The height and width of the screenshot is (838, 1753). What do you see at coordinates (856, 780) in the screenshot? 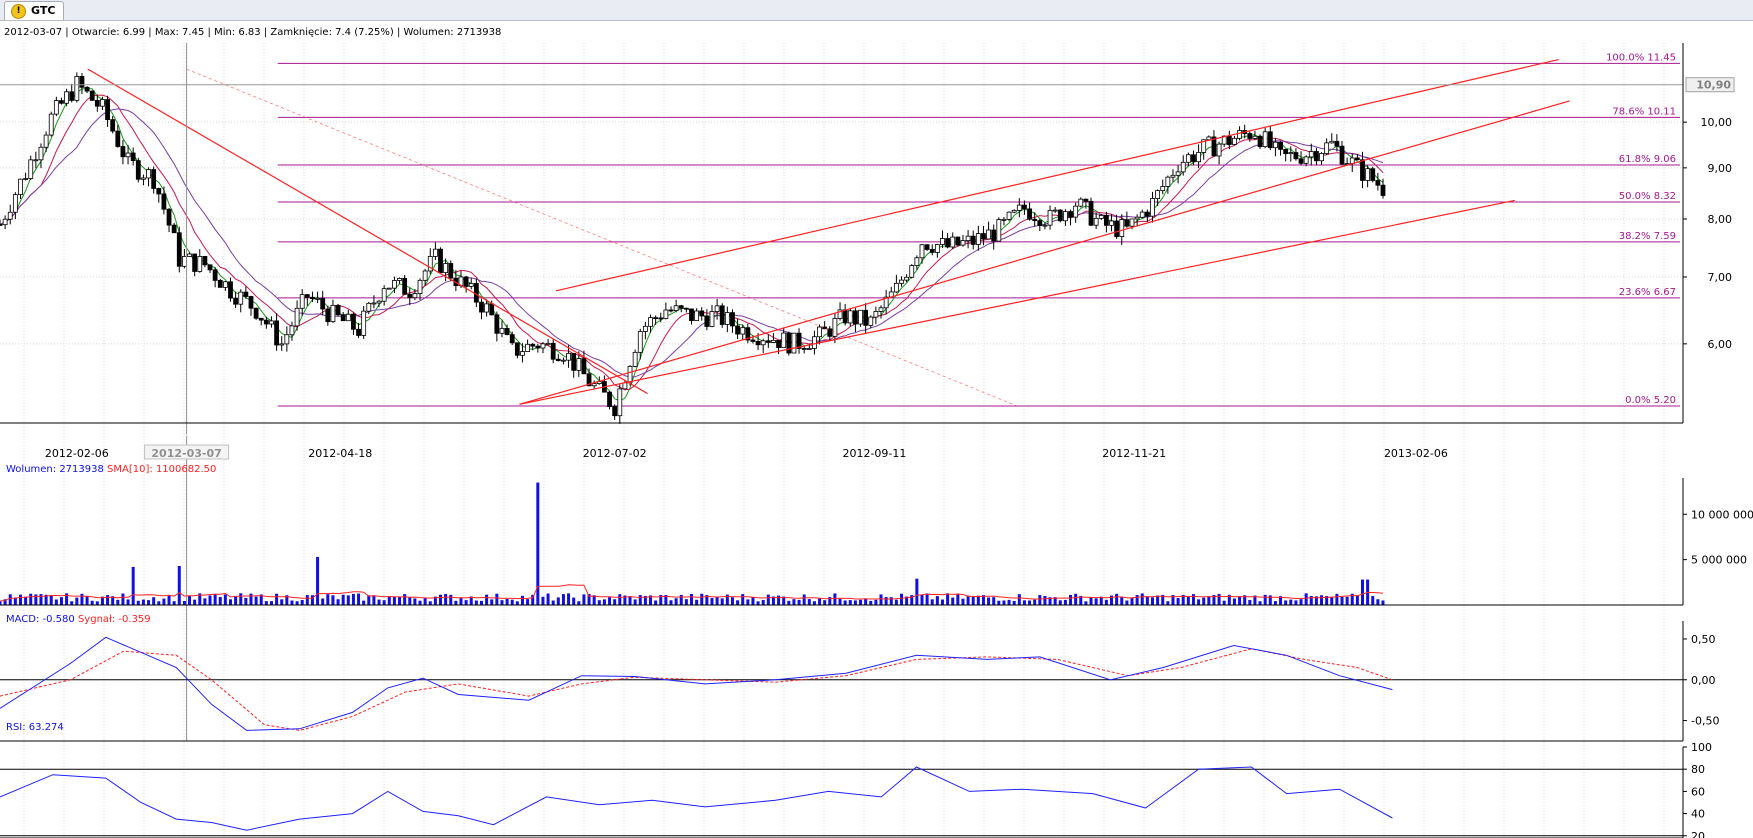
I see `rsi-panel: RSI: 63.274 100 80 60 40 20` at bounding box center [856, 780].